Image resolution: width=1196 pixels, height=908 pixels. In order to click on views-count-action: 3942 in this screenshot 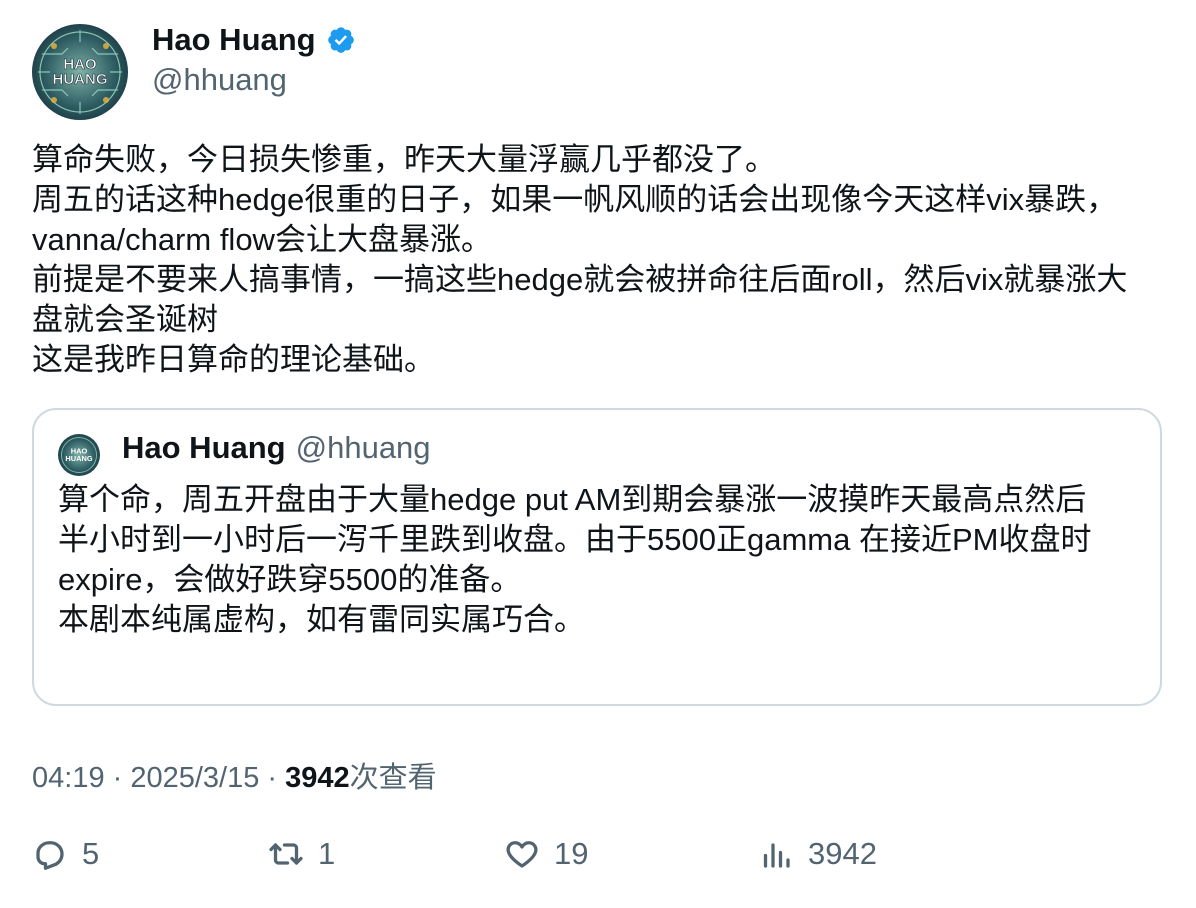, I will do `click(842, 853)`.